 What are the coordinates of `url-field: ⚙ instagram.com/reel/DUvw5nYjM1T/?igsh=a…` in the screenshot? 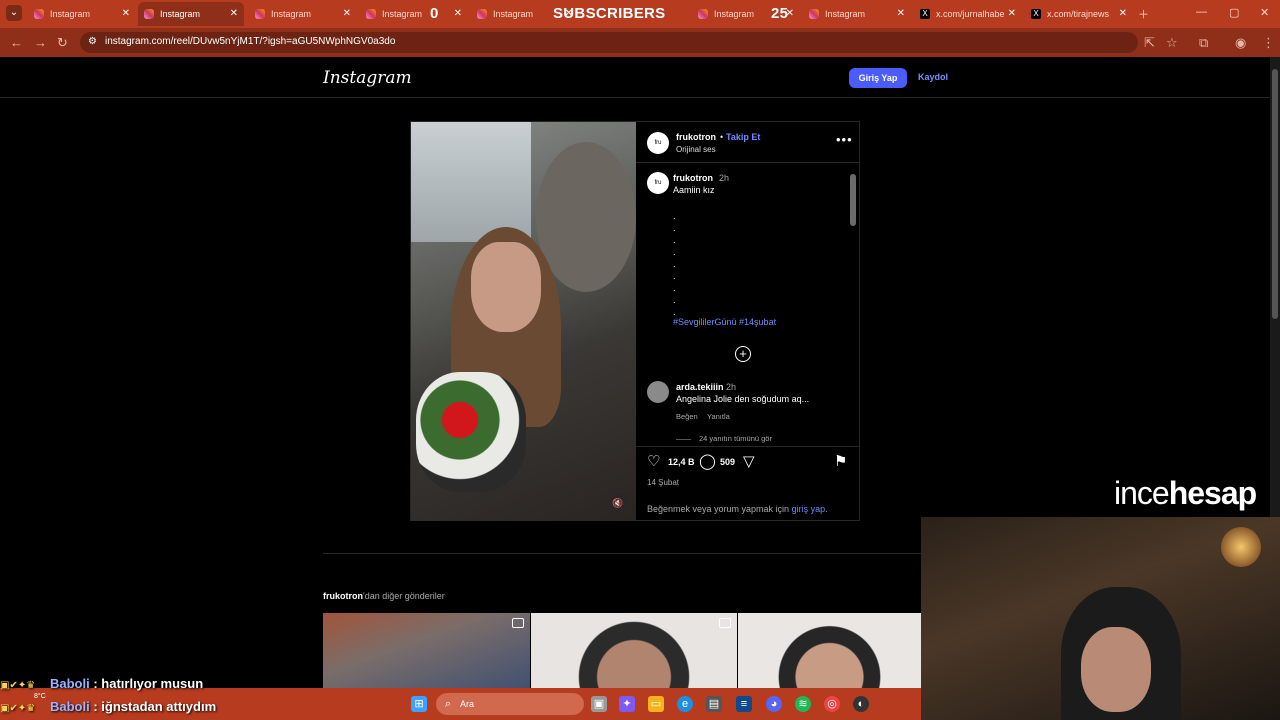 It's located at (609, 42).